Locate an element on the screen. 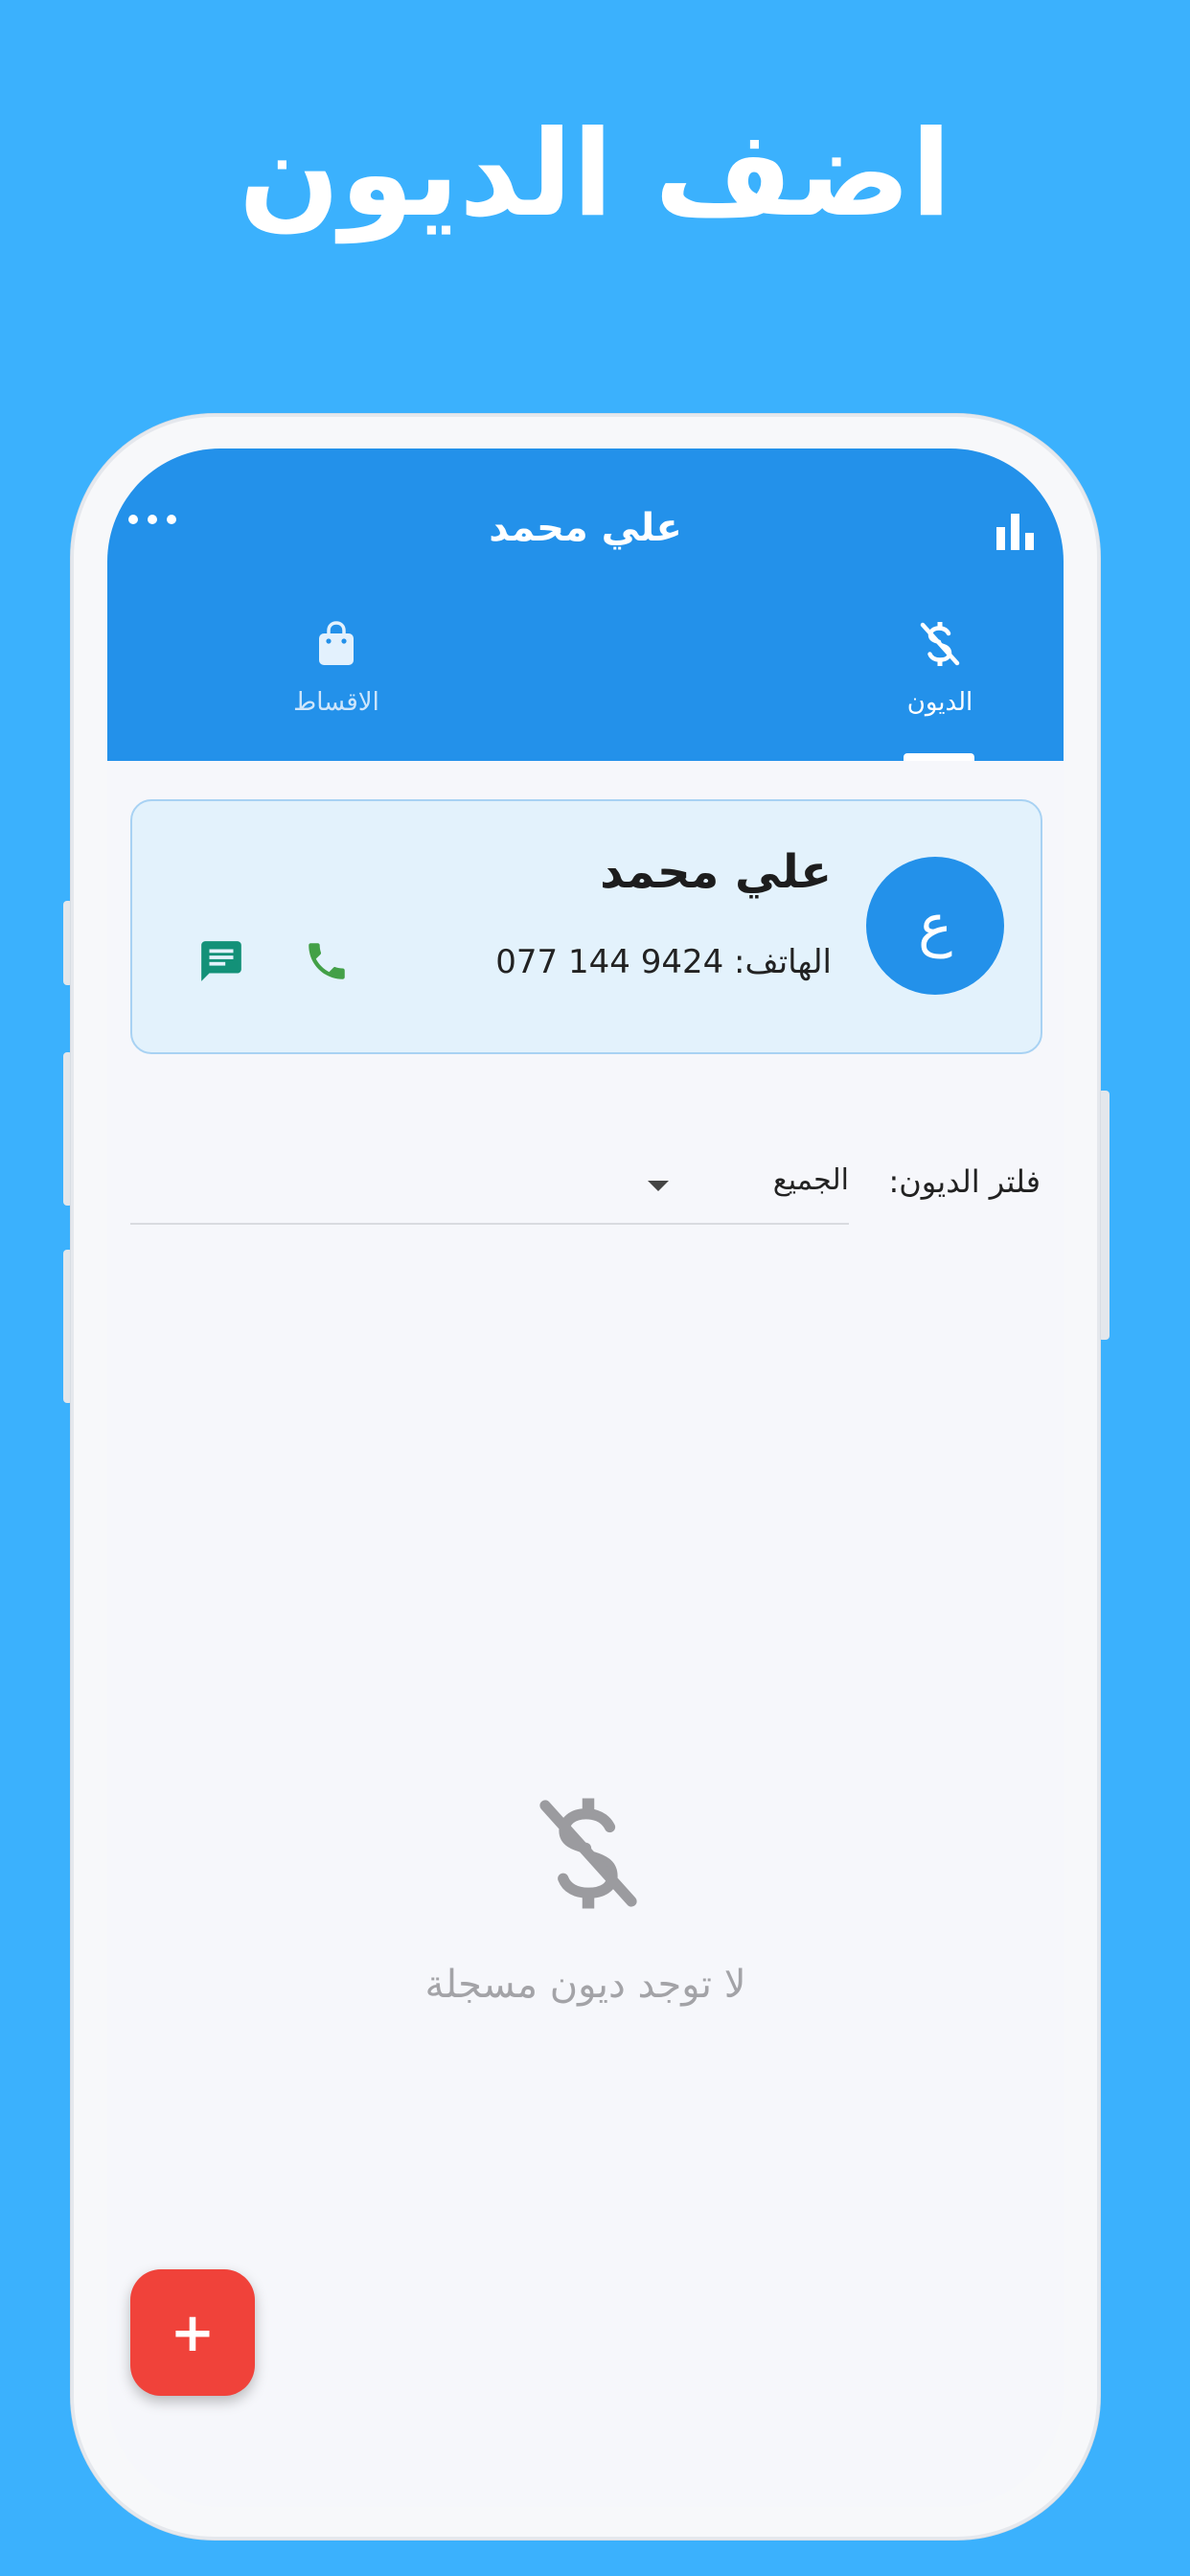 The height and width of the screenshot is (2576, 1190). empty-state-message: لا توجد ديون مسجلة is located at coordinates (585, 1985).